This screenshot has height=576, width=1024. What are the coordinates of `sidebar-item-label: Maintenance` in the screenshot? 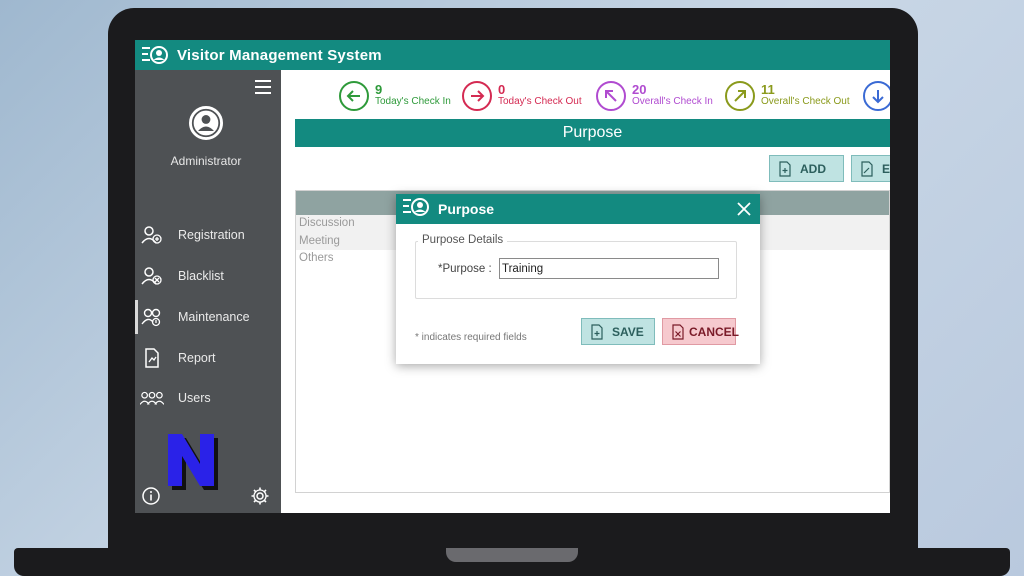 It's located at (214, 317).